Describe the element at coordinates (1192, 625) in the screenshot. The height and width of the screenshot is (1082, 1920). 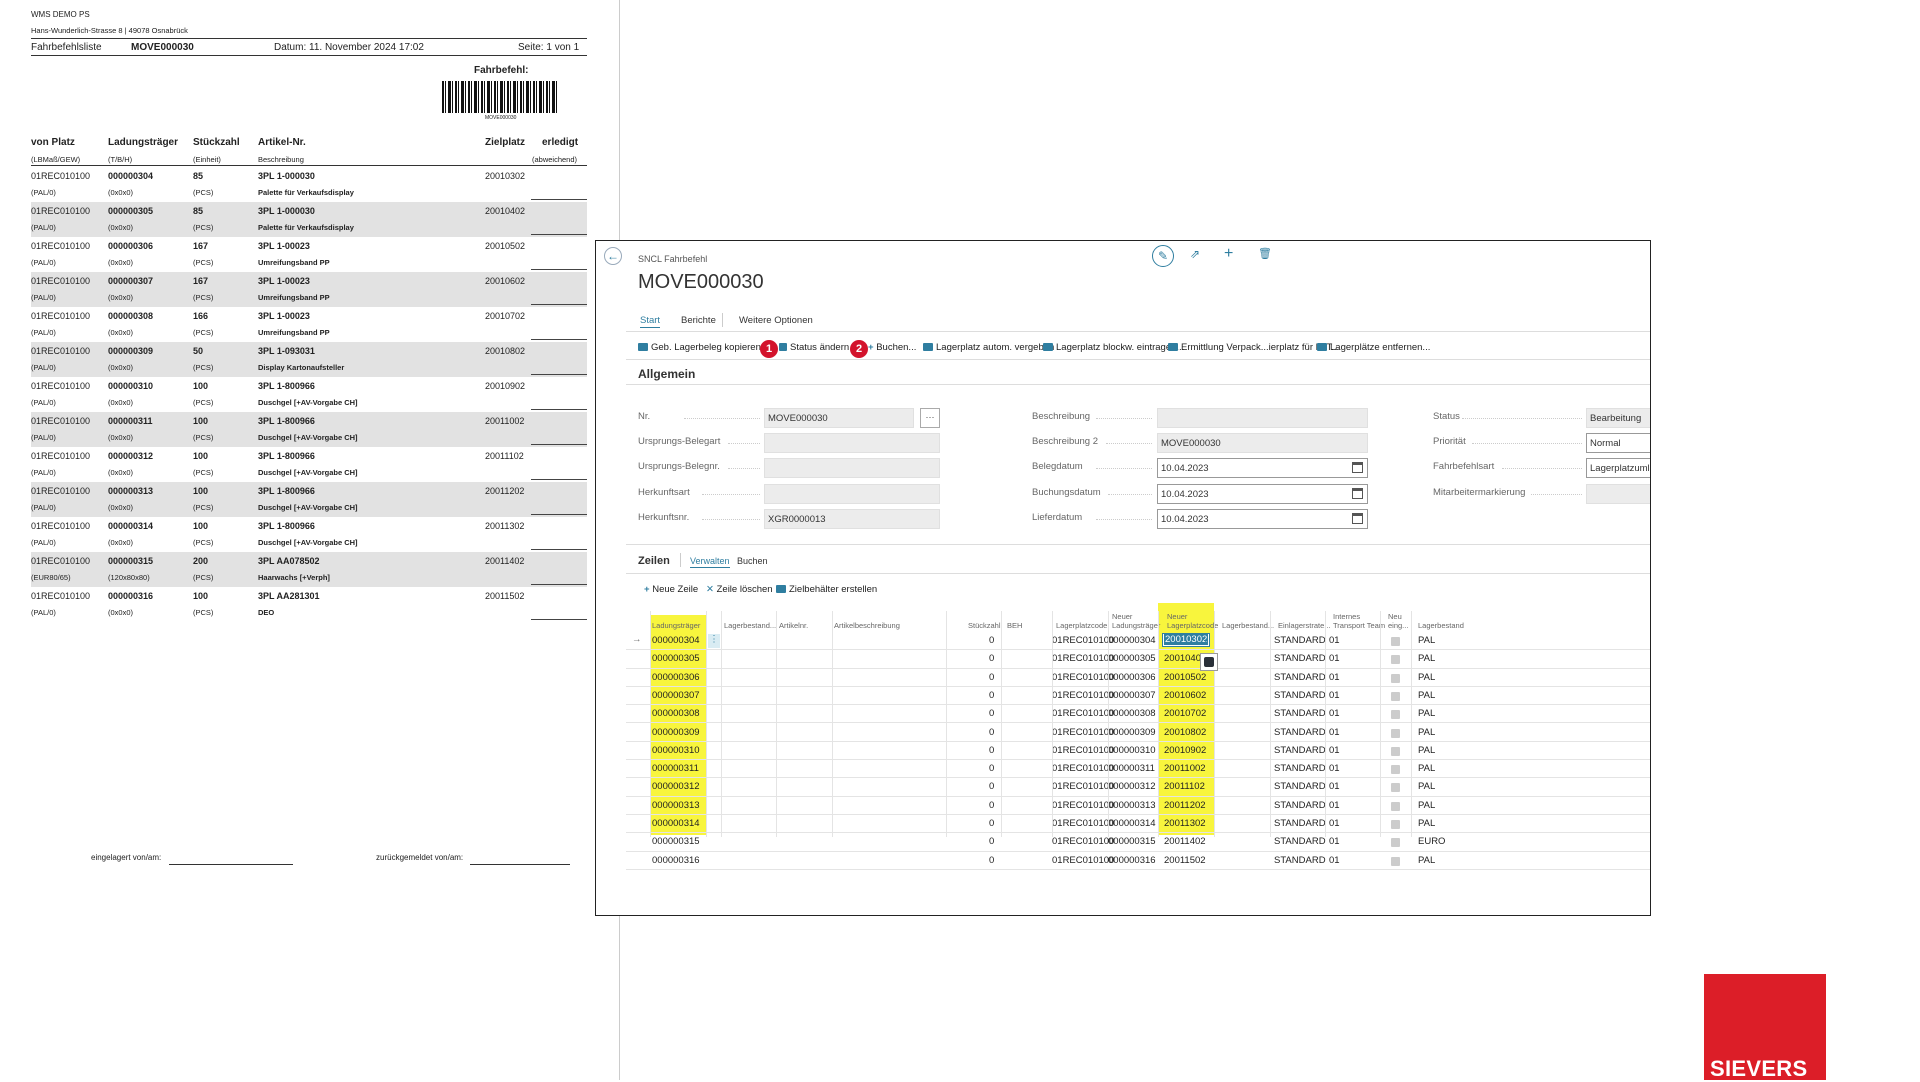
I see `col-header-neuer-lp-line2: Lagerplatzcode` at that location.